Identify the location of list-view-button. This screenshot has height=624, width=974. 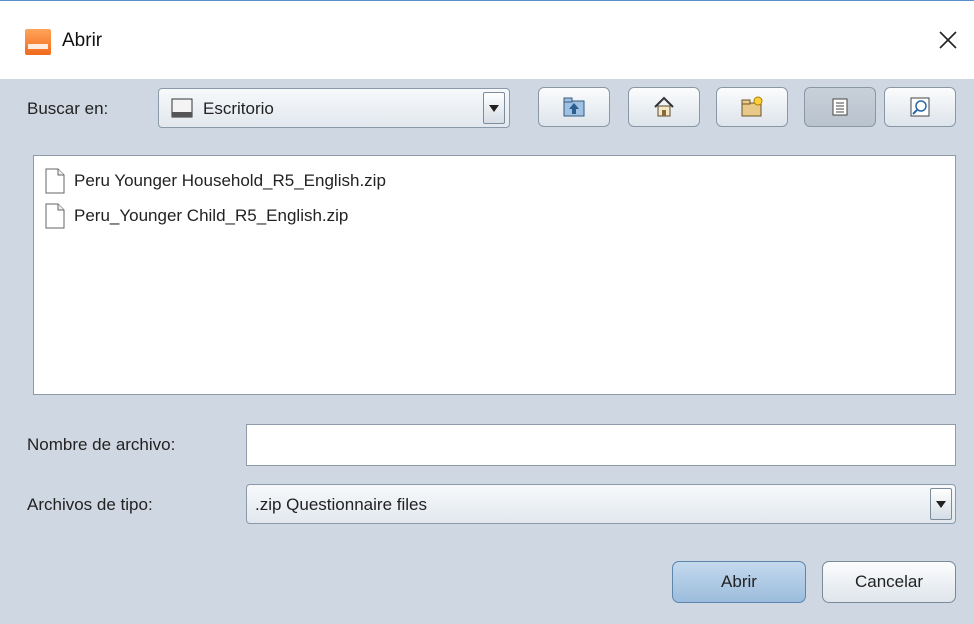
(840, 107).